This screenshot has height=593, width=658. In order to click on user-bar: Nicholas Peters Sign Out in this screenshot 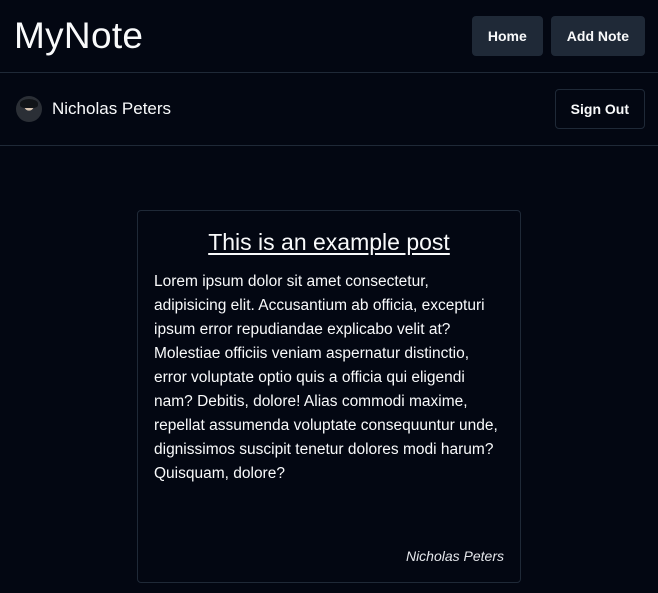, I will do `click(329, 109)`.